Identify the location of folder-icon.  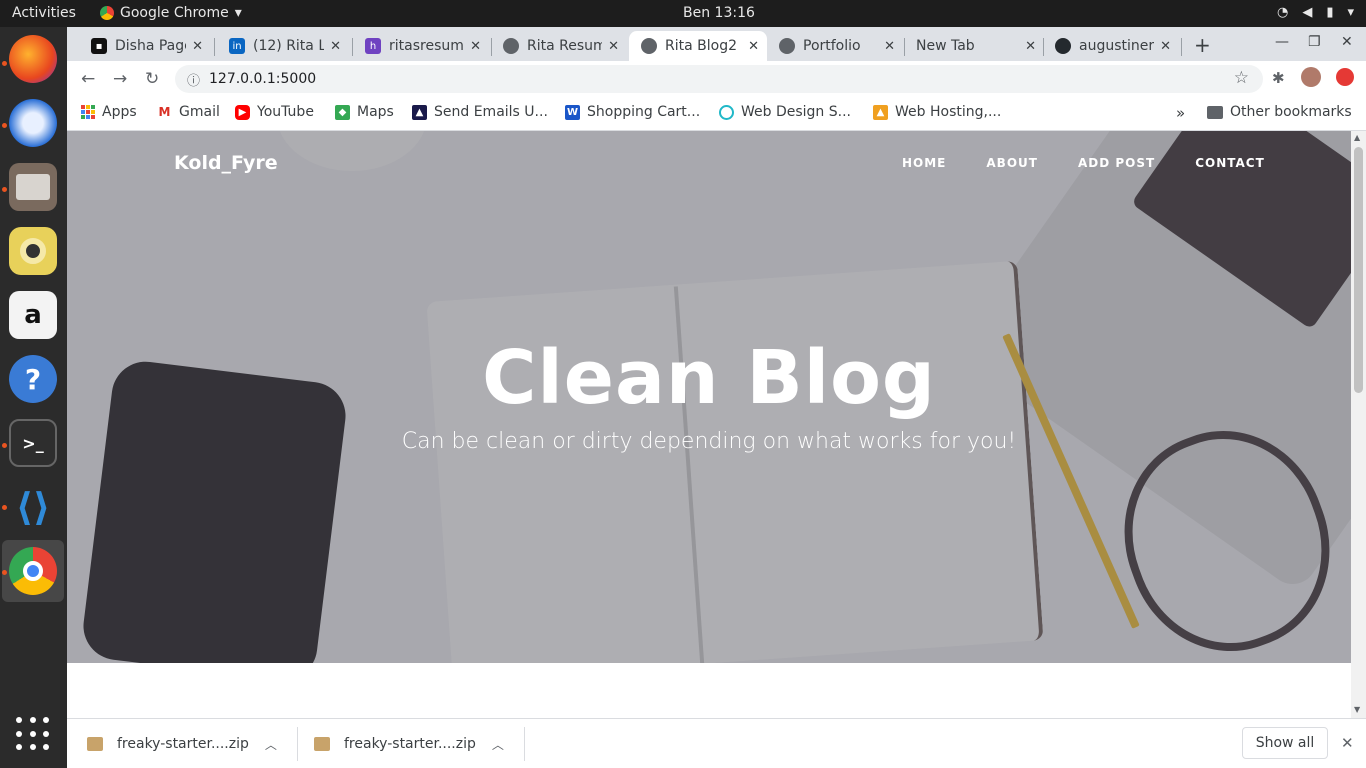
(1215, 112).